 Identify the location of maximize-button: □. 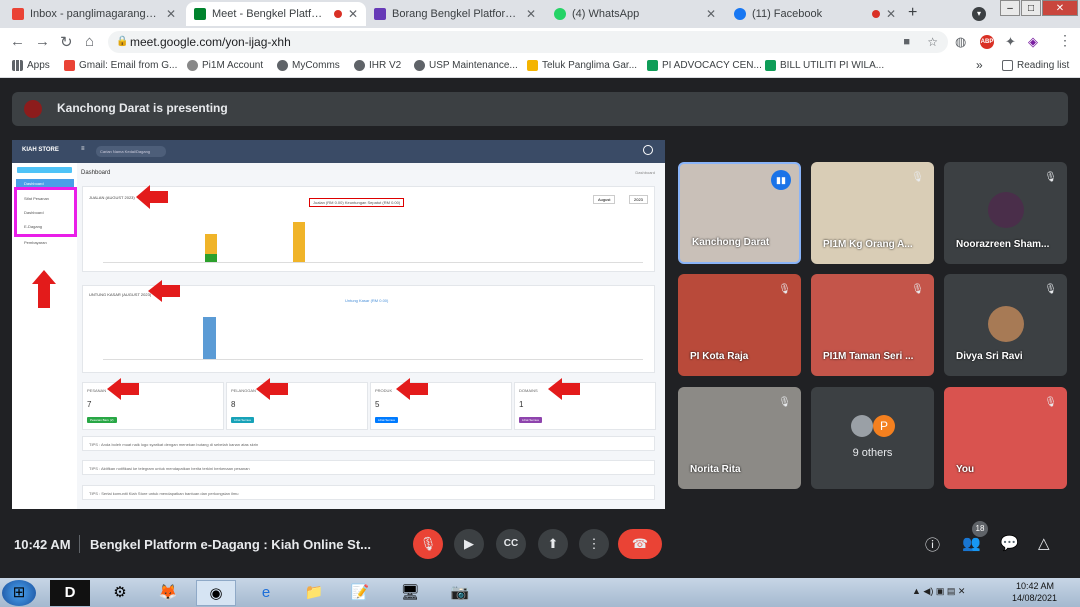
(1031, 8).